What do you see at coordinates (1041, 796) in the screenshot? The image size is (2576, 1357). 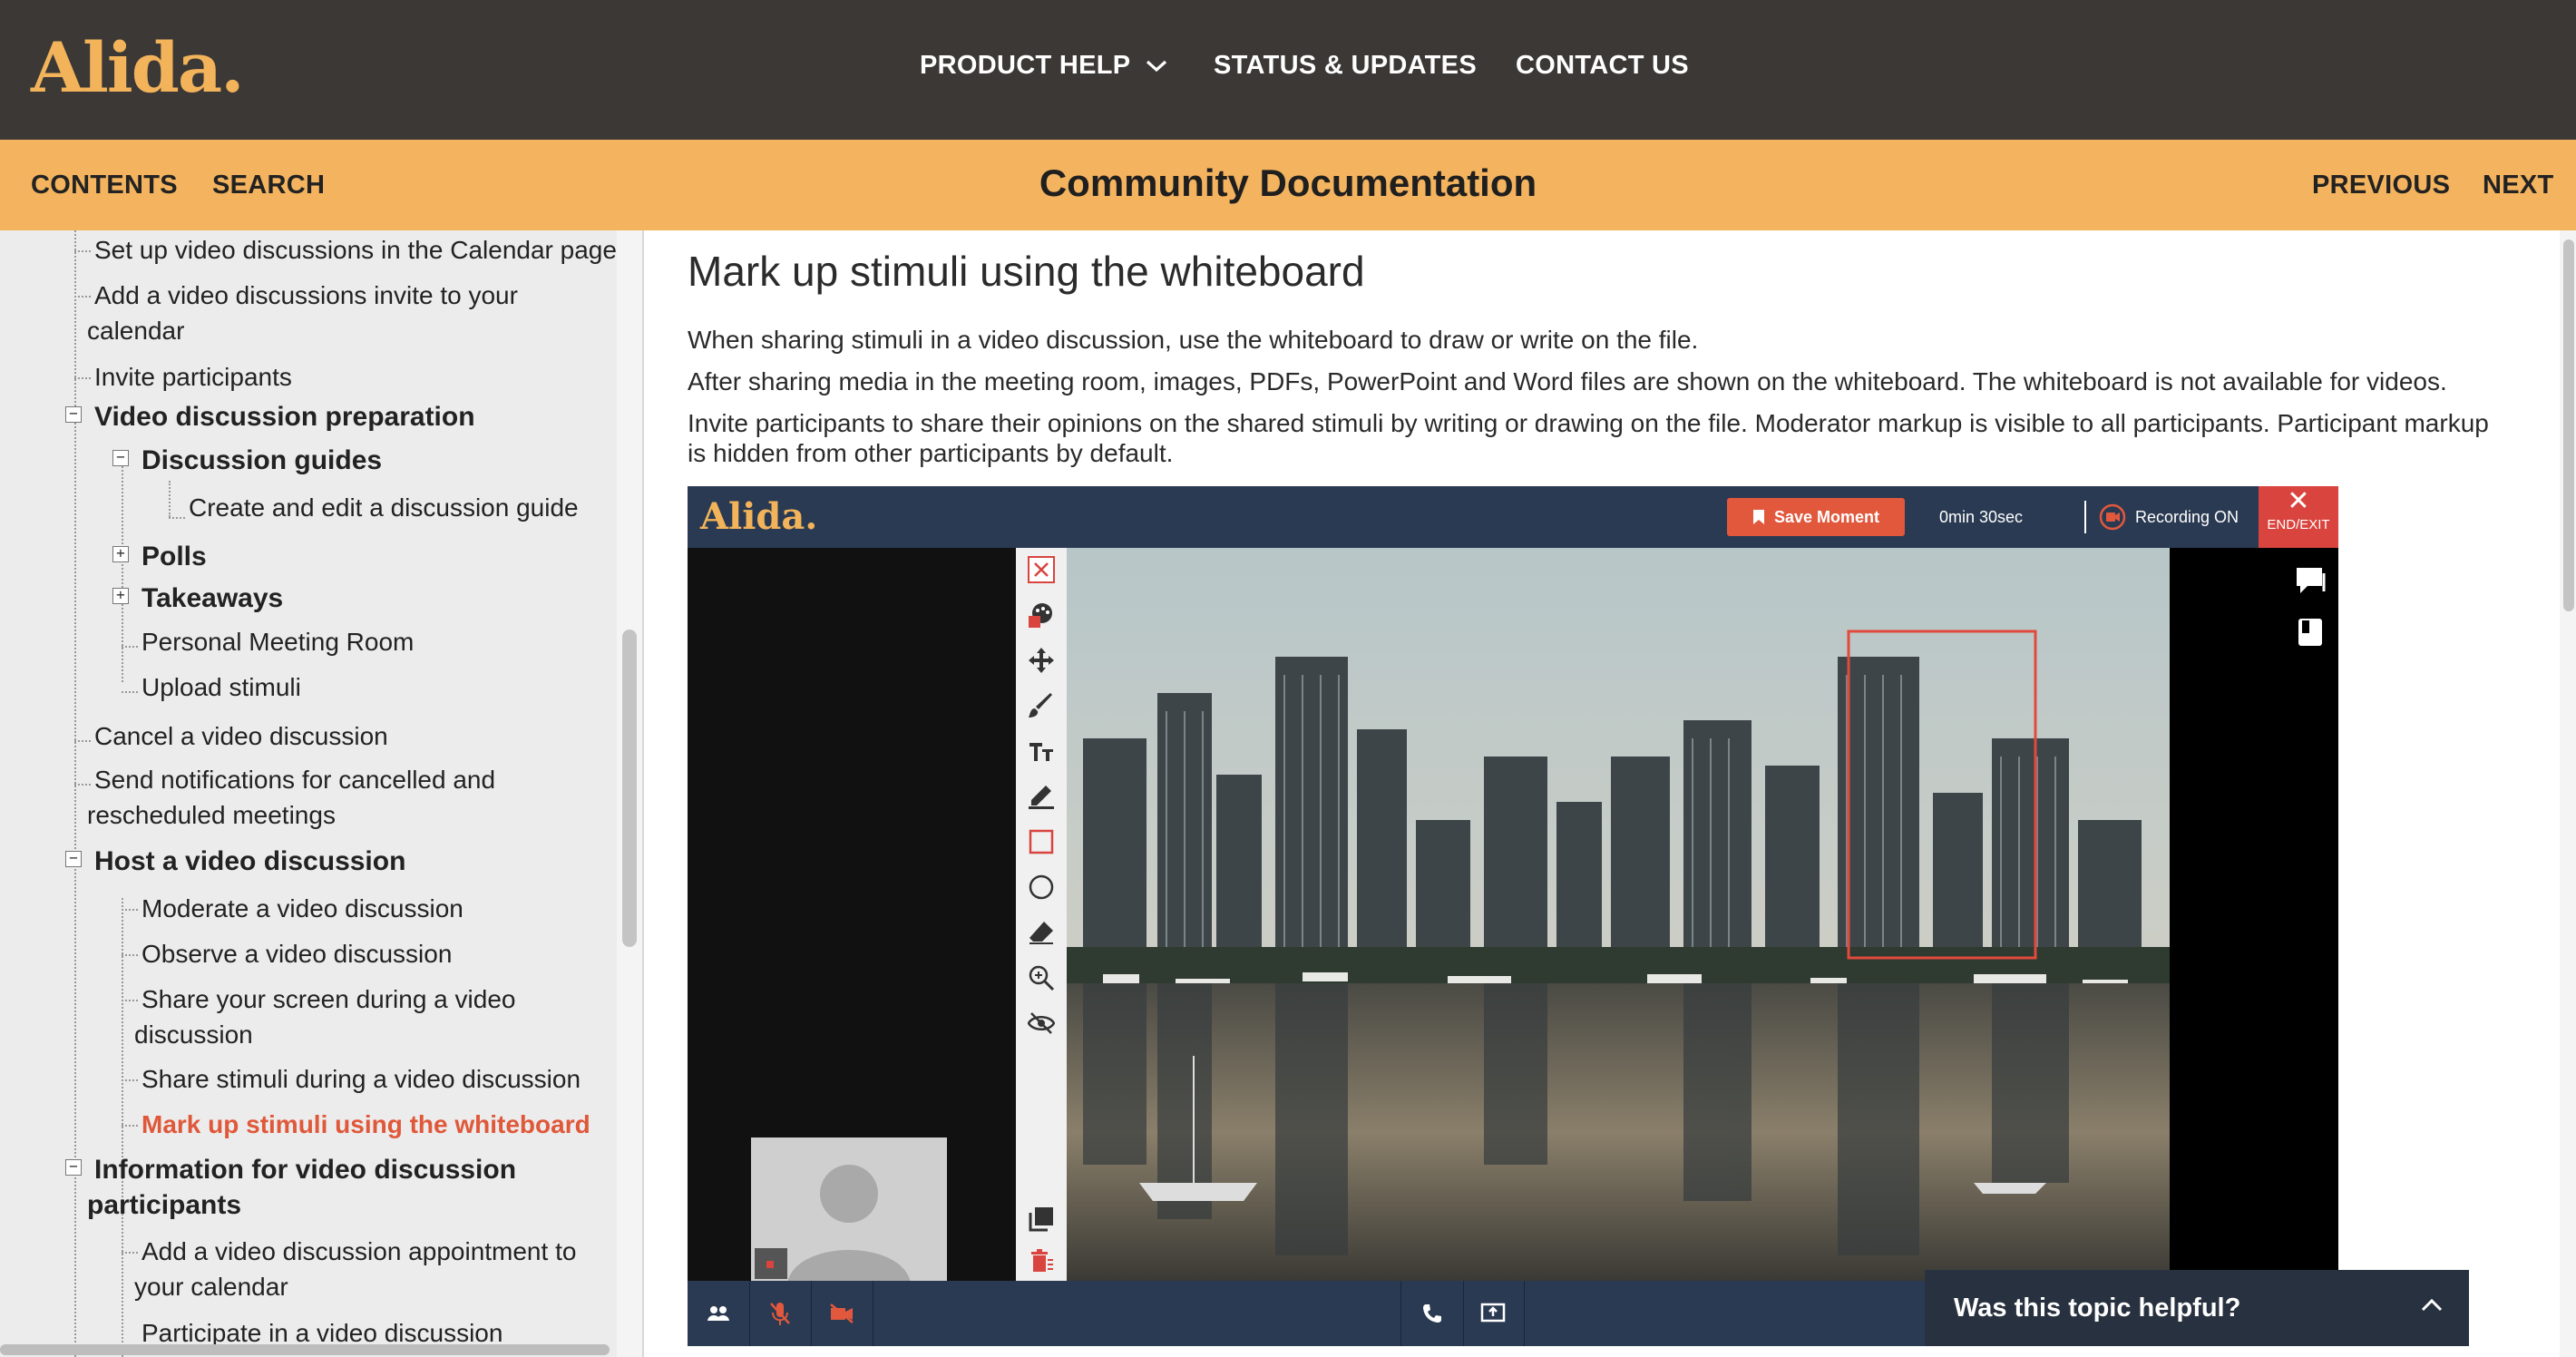 I see `pen-icon` at bounding box center [1041, 796].